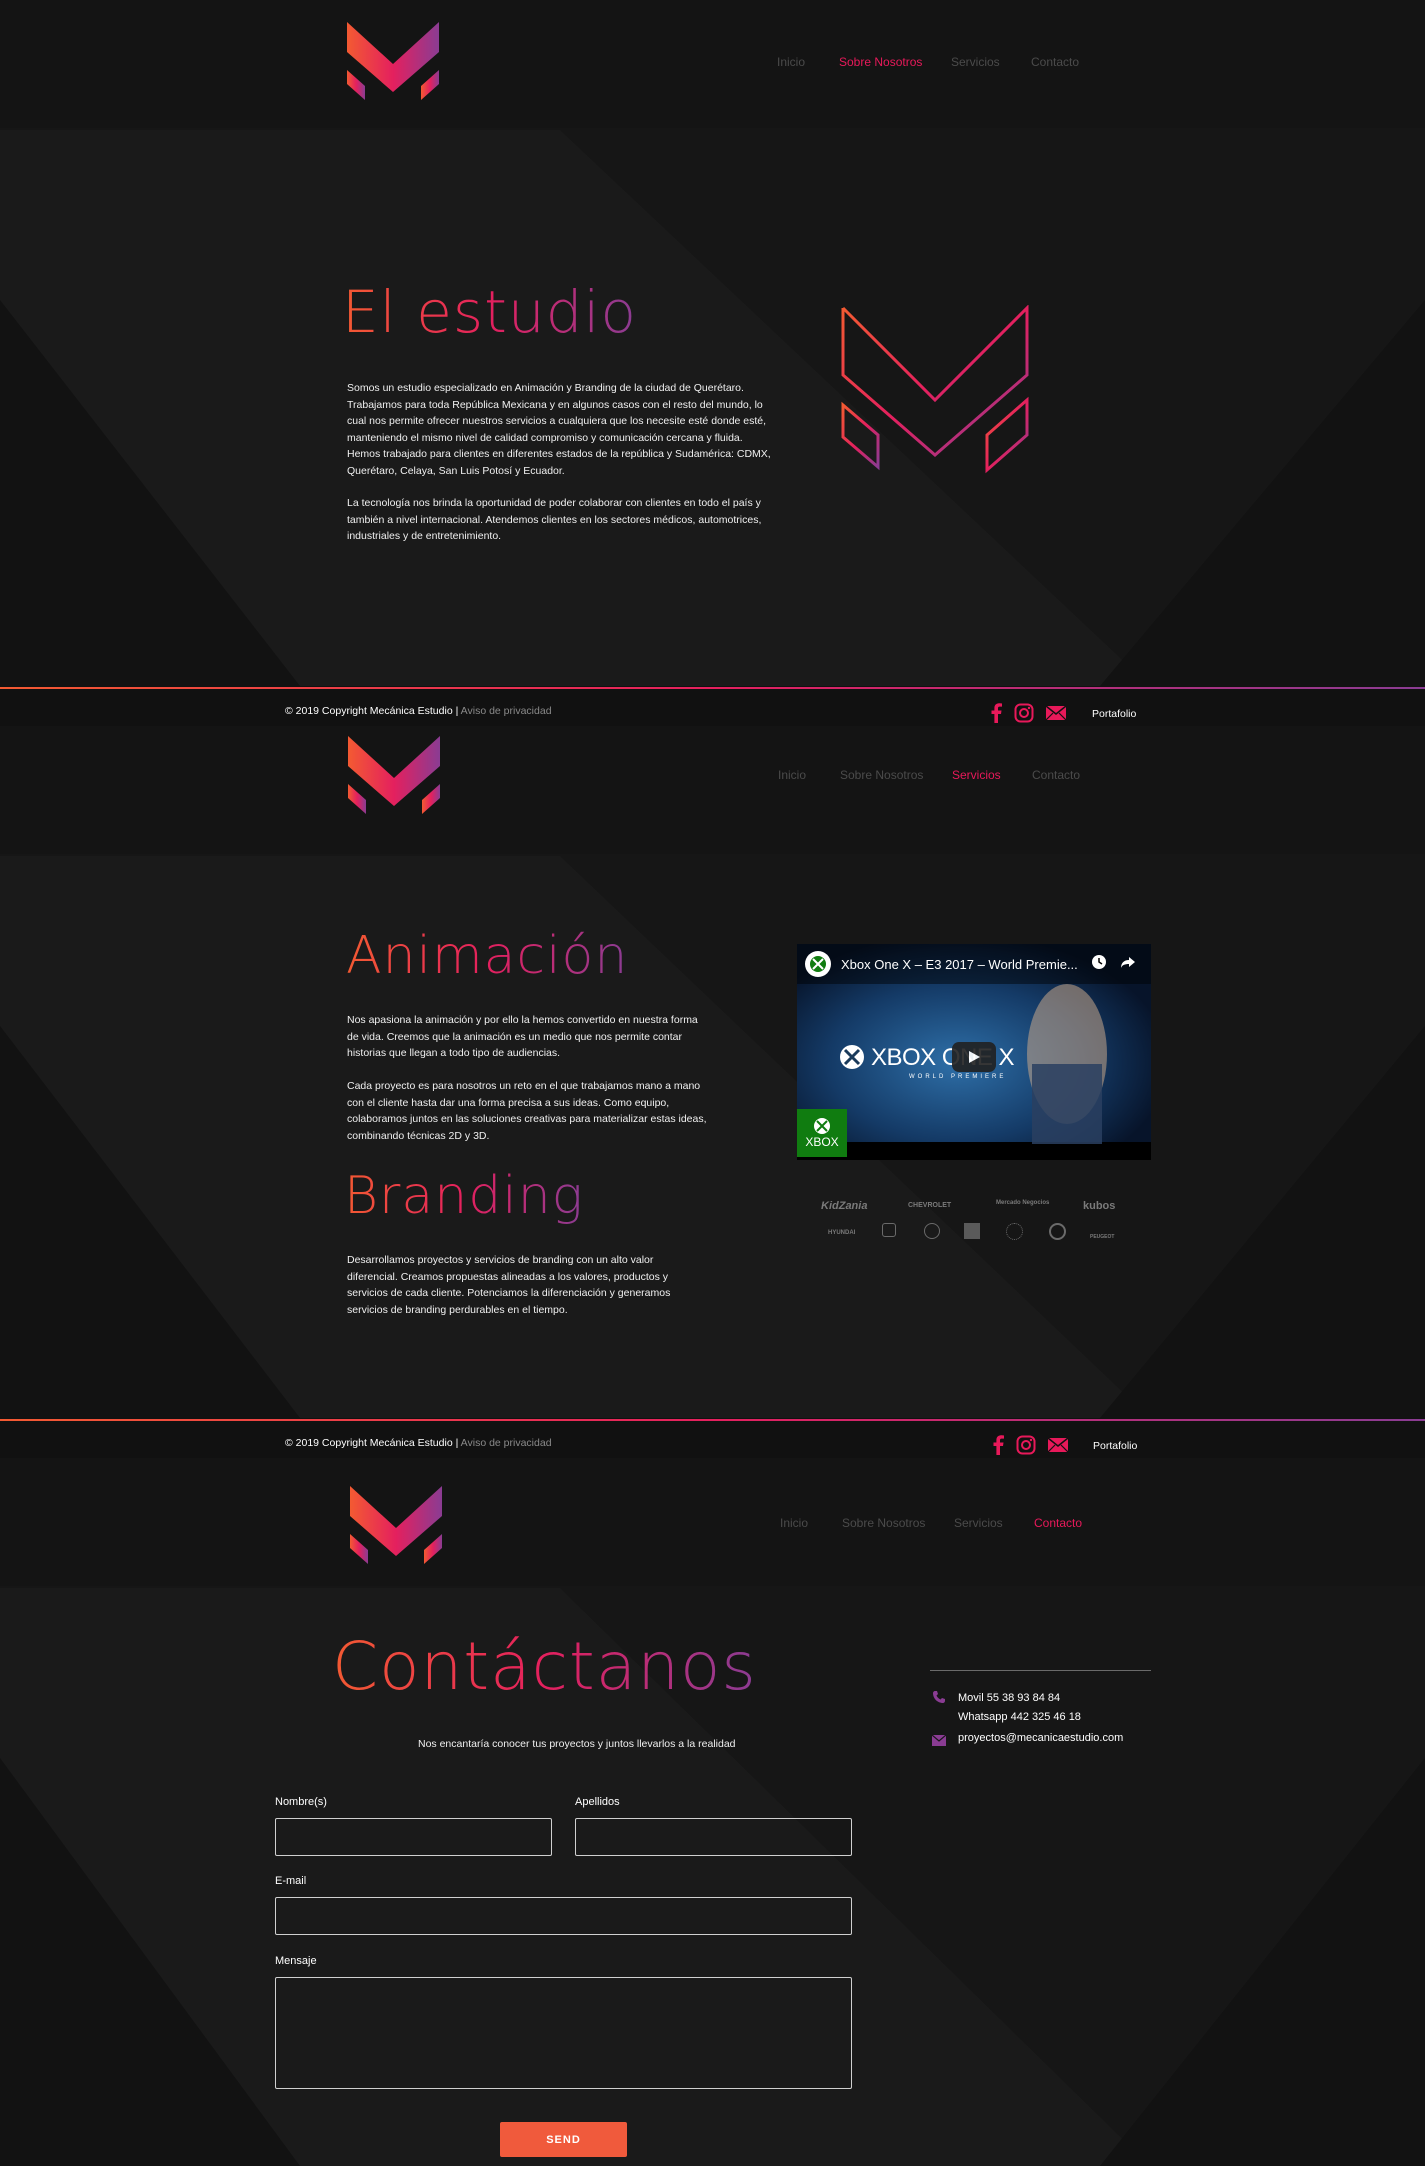 This screenshot has height=2166, width=1425. Describe the element at coordinates (939, 1699) in the screenshot. I see `phone-icon` at that location.